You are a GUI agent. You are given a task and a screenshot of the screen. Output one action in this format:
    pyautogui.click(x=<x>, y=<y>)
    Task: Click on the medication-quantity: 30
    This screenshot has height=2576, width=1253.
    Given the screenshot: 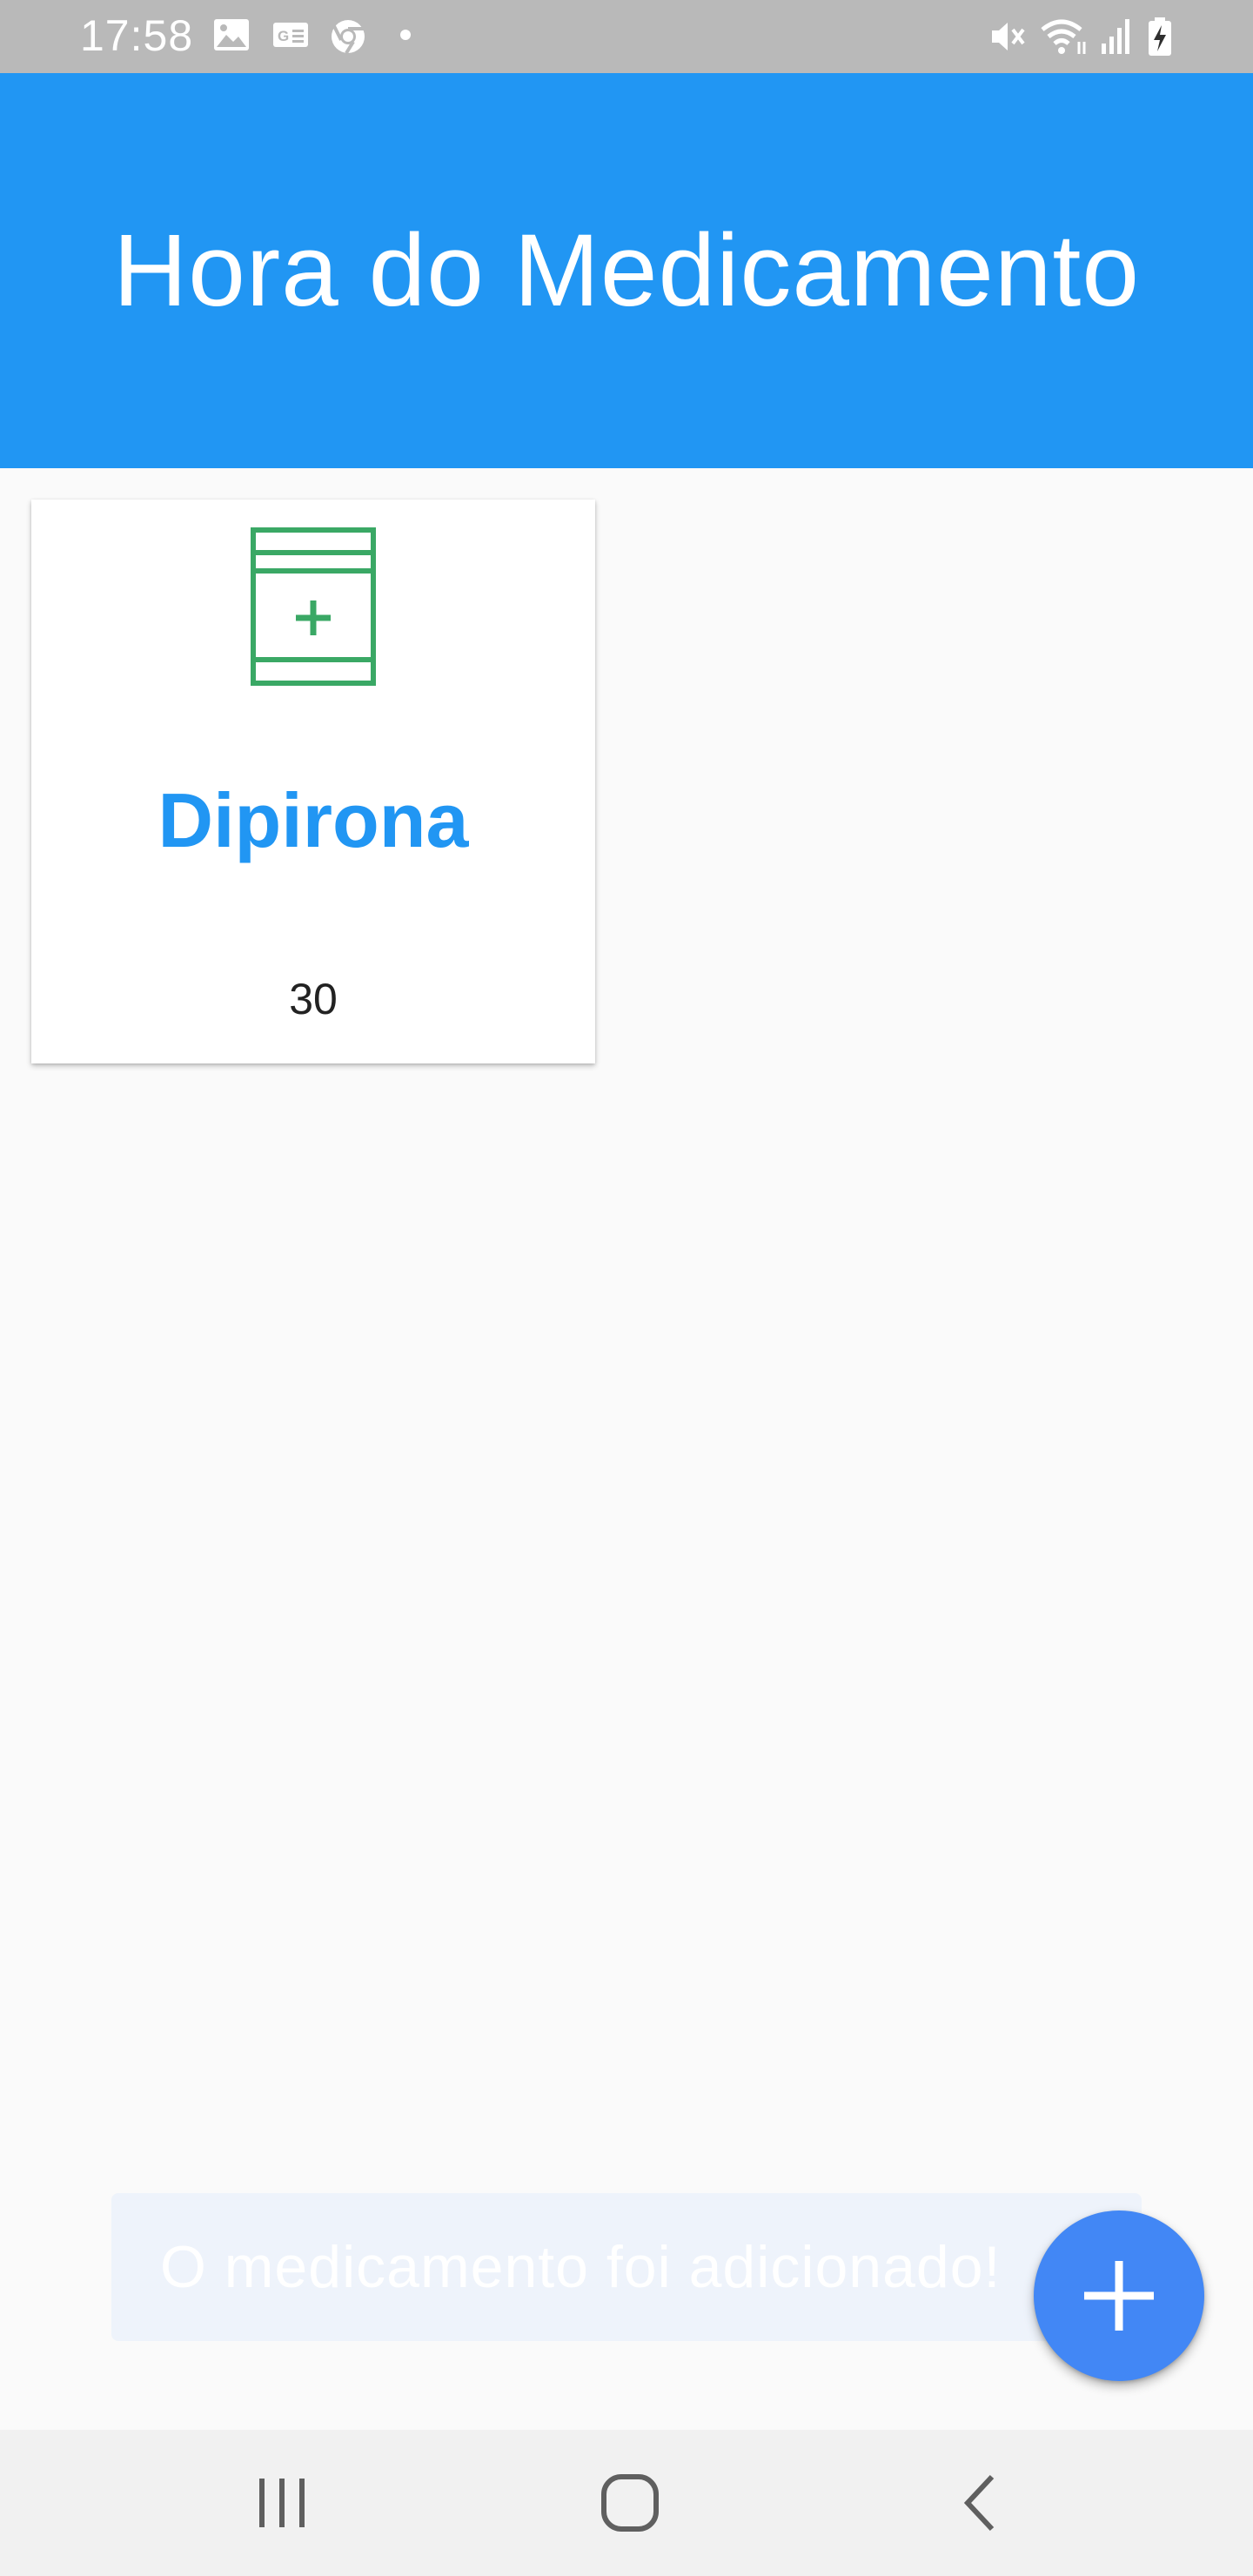 What is the action you would take?
    pyautogui.click(x=313, y=999)
    